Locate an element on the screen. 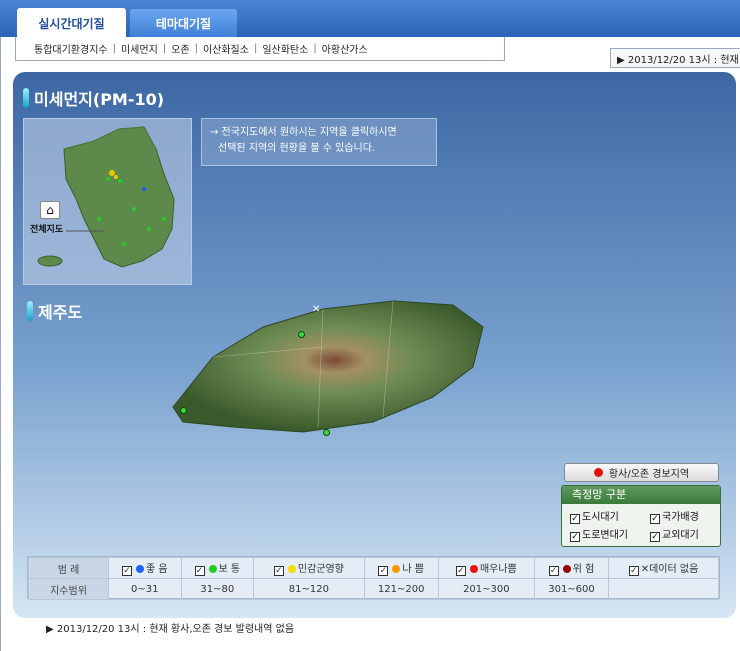  range-cell: 81~120 is located at coordinates (309, 589).